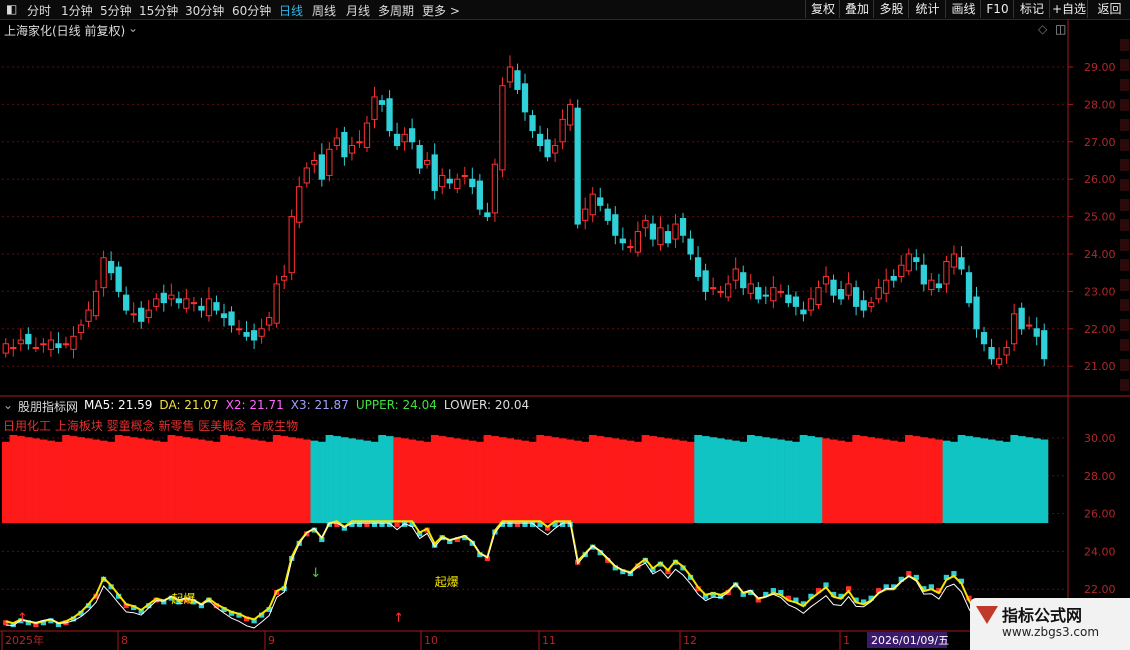 The height and width of the screenshot is (650, 1130). I want to click on period-tab-1: 1分钟, so click(77, 10).